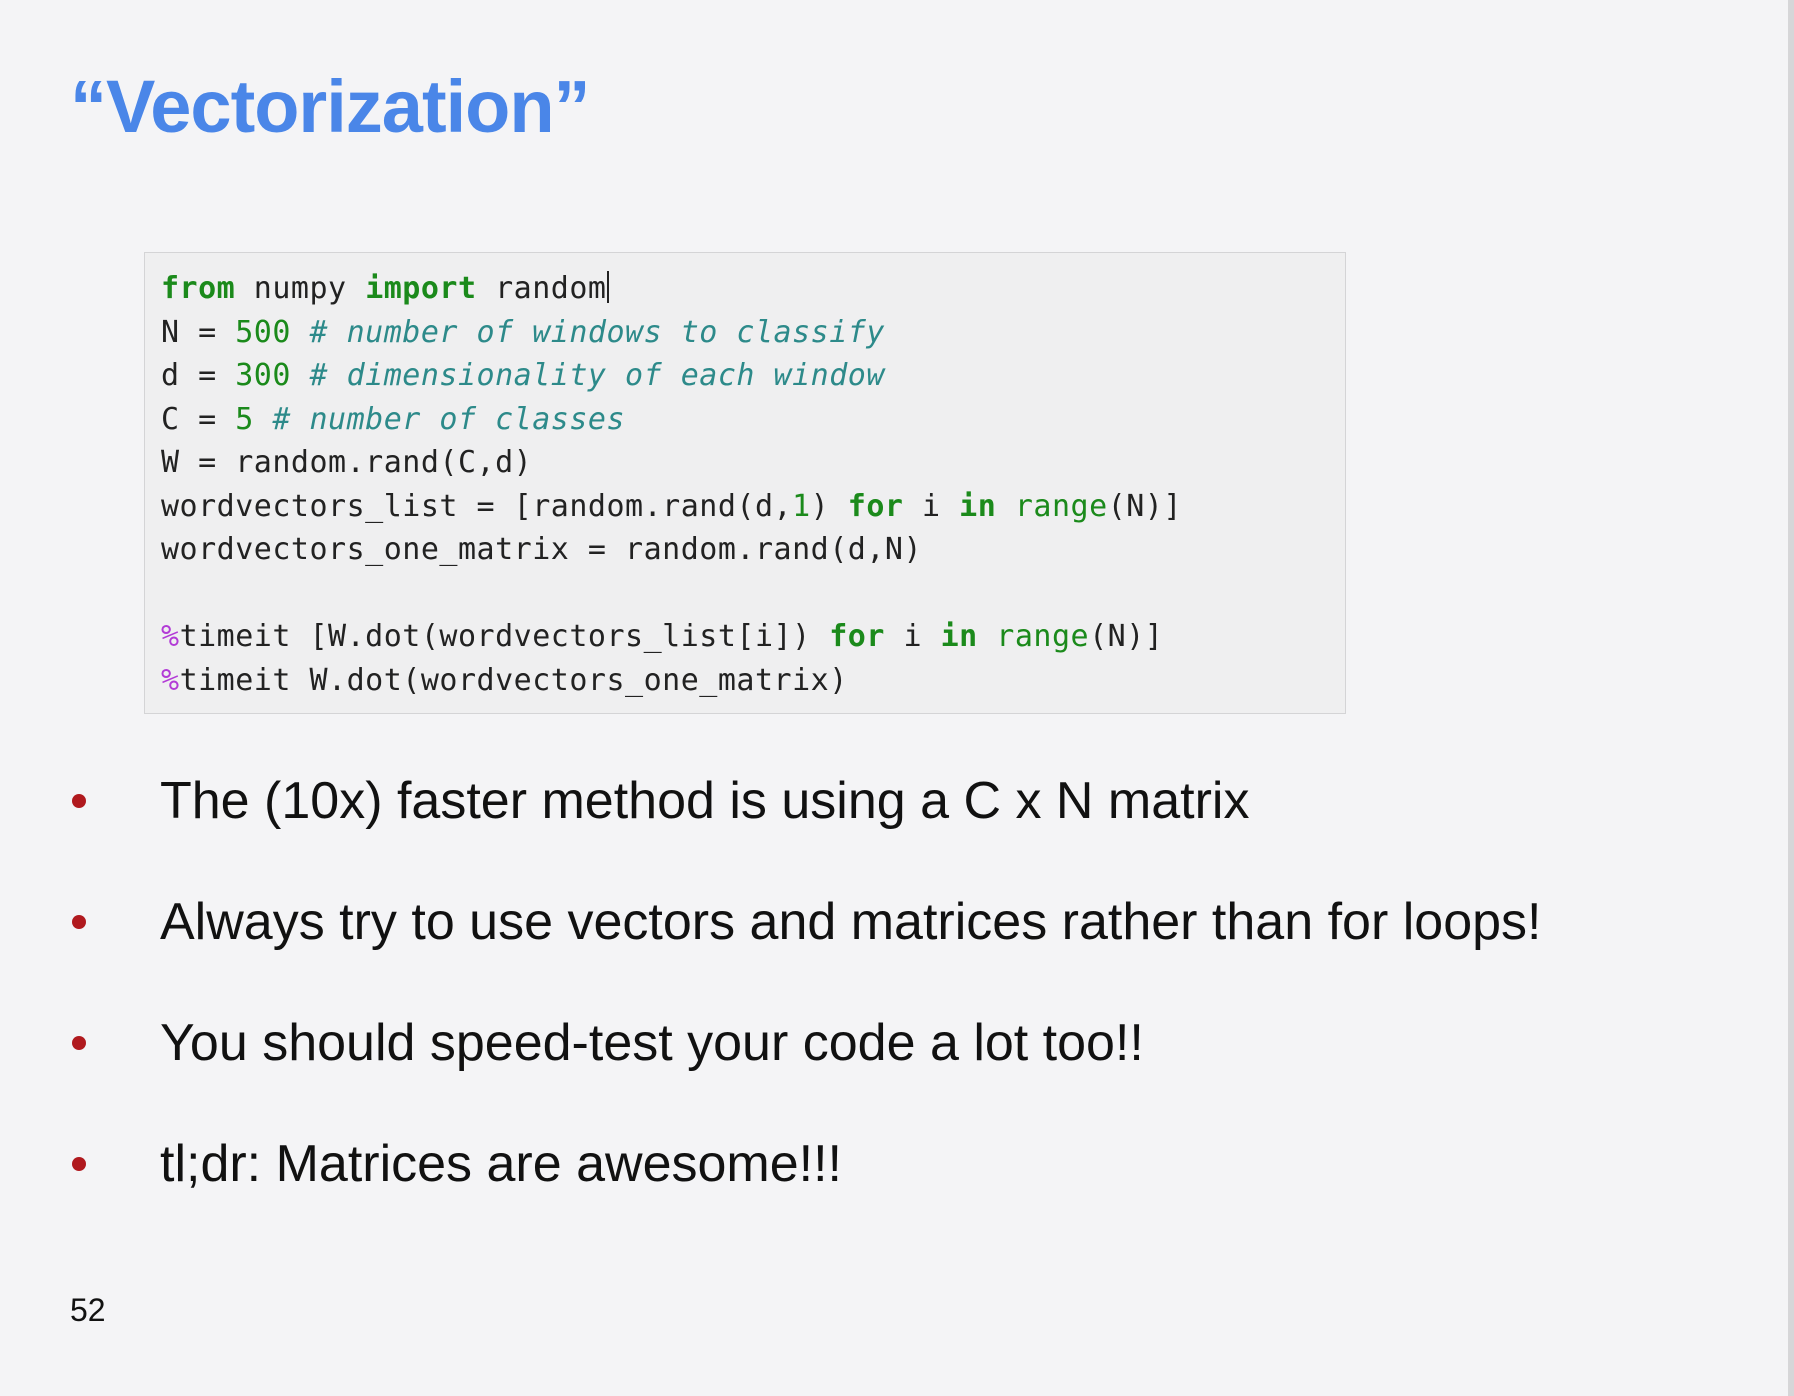 The height and width of the screenshot is (1396, 1794). I want to click on code-line: W = random.rand(C,d), so click(745, 463).